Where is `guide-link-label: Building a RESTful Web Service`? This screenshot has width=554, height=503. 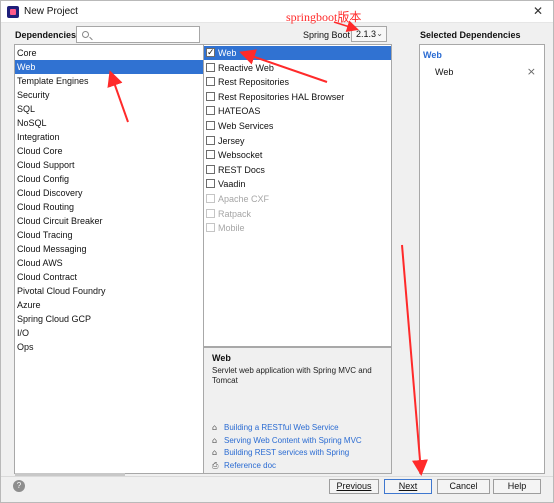
guide-link-label: Building a RESTful Web Service is located at coordinates (281, 427).